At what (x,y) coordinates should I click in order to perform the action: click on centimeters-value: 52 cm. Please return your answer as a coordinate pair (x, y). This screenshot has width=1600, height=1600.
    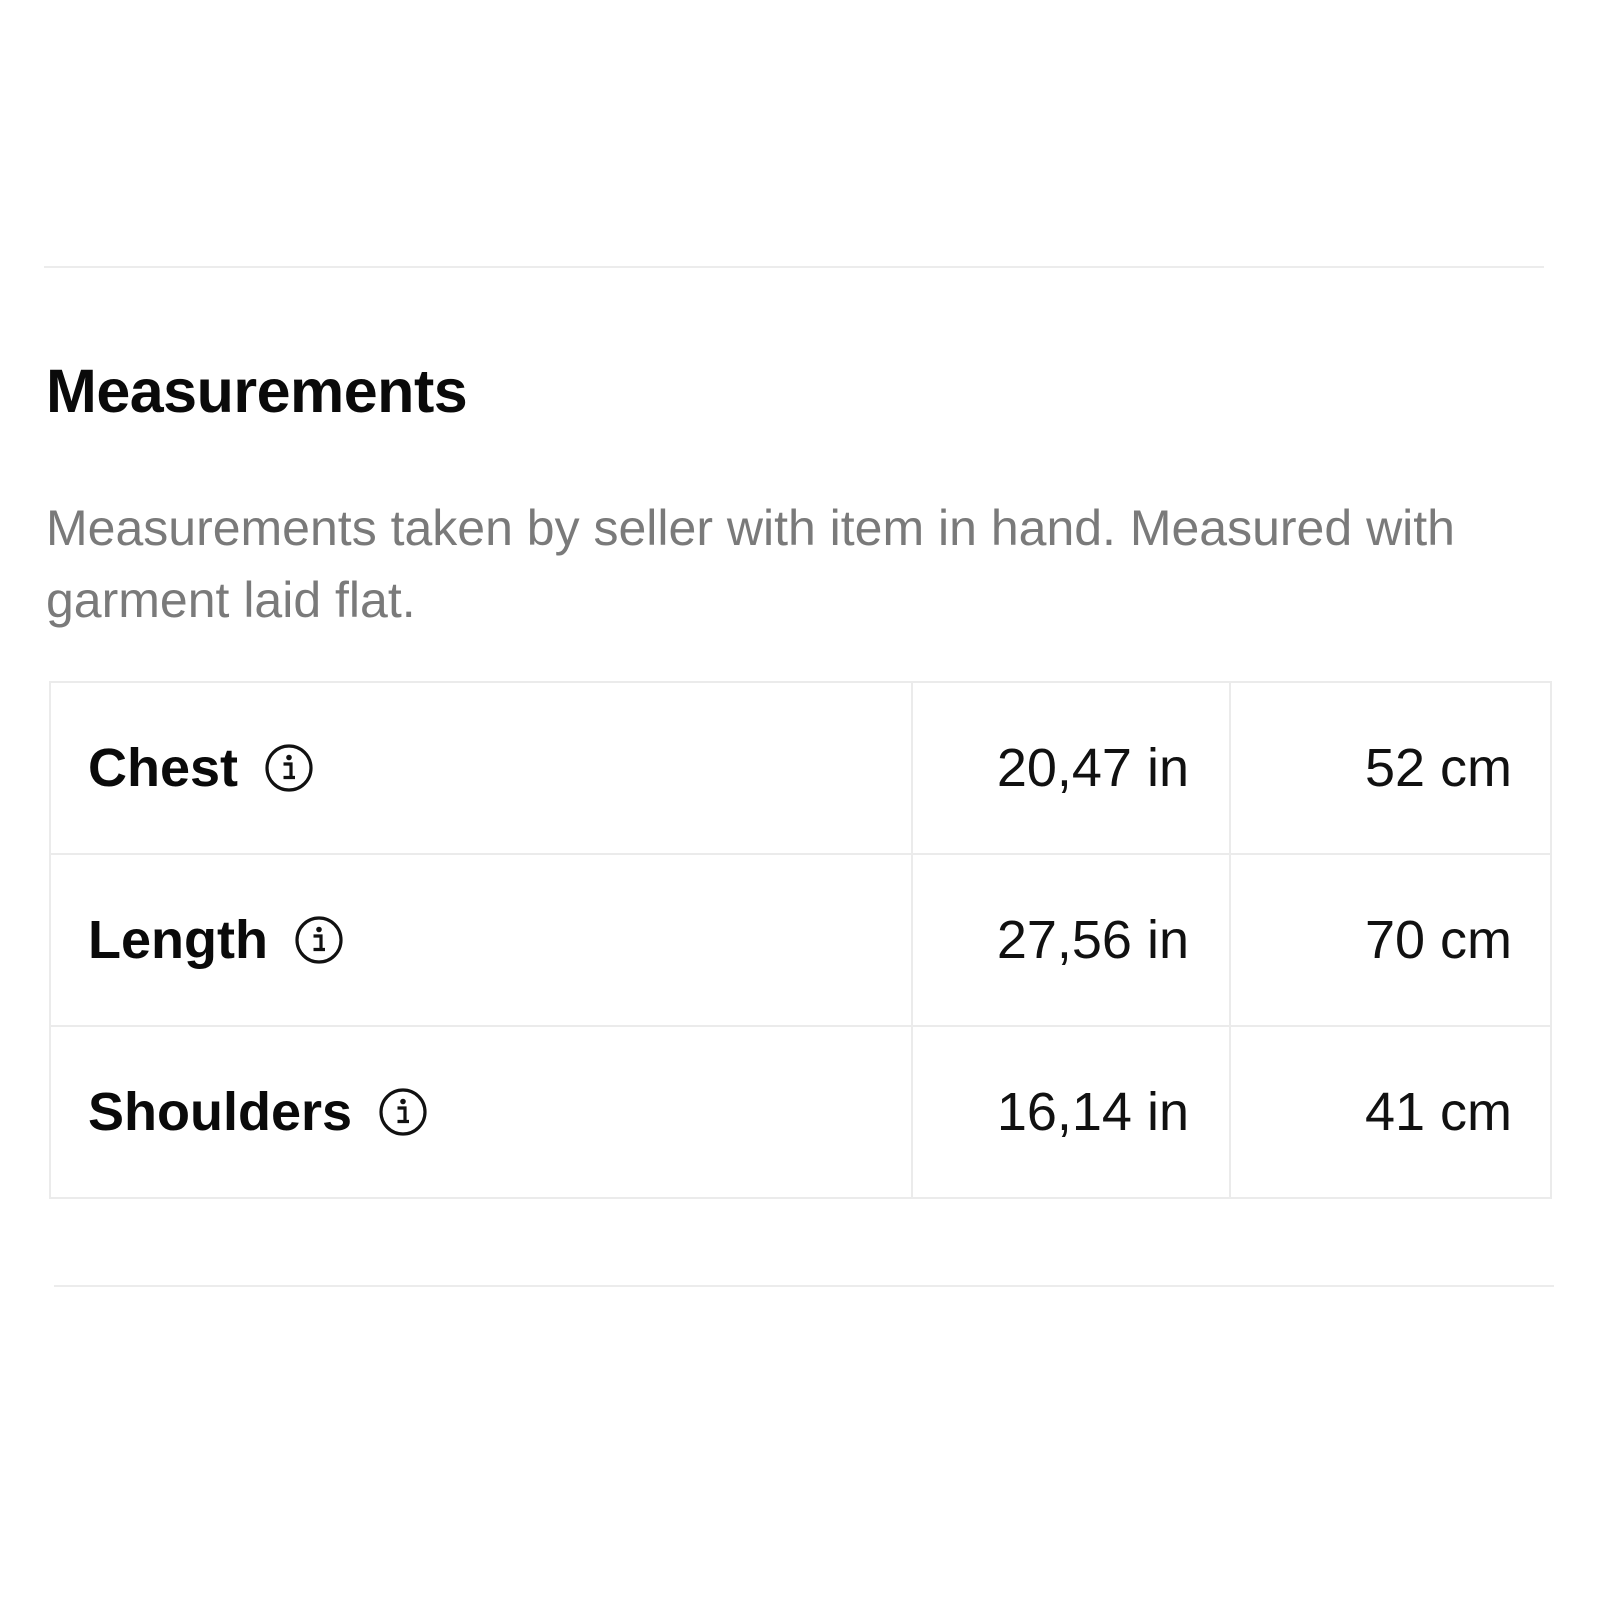
    Looking at the image, I should click on (1438, 768).